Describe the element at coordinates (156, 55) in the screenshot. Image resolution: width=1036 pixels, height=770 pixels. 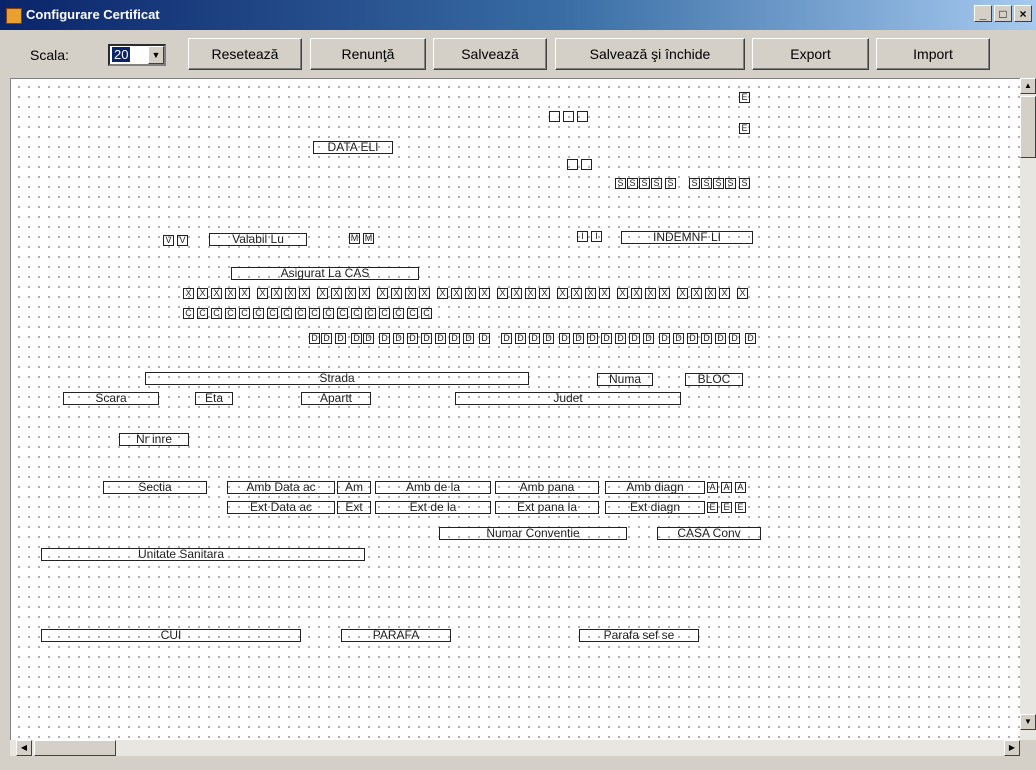
I see `chevron-down-icon: ▼` at that location.